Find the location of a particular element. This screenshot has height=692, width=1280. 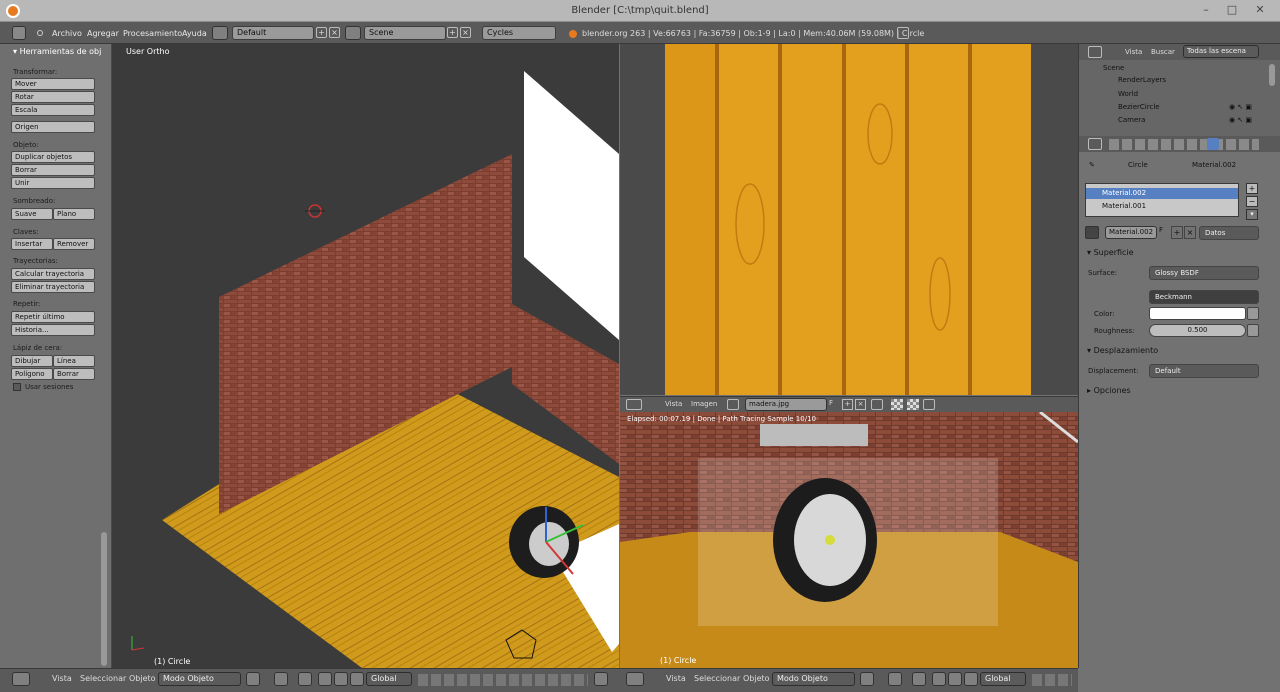

outliner-item-beziercircle: BezierCircle is located at coordinates (1139, 107).